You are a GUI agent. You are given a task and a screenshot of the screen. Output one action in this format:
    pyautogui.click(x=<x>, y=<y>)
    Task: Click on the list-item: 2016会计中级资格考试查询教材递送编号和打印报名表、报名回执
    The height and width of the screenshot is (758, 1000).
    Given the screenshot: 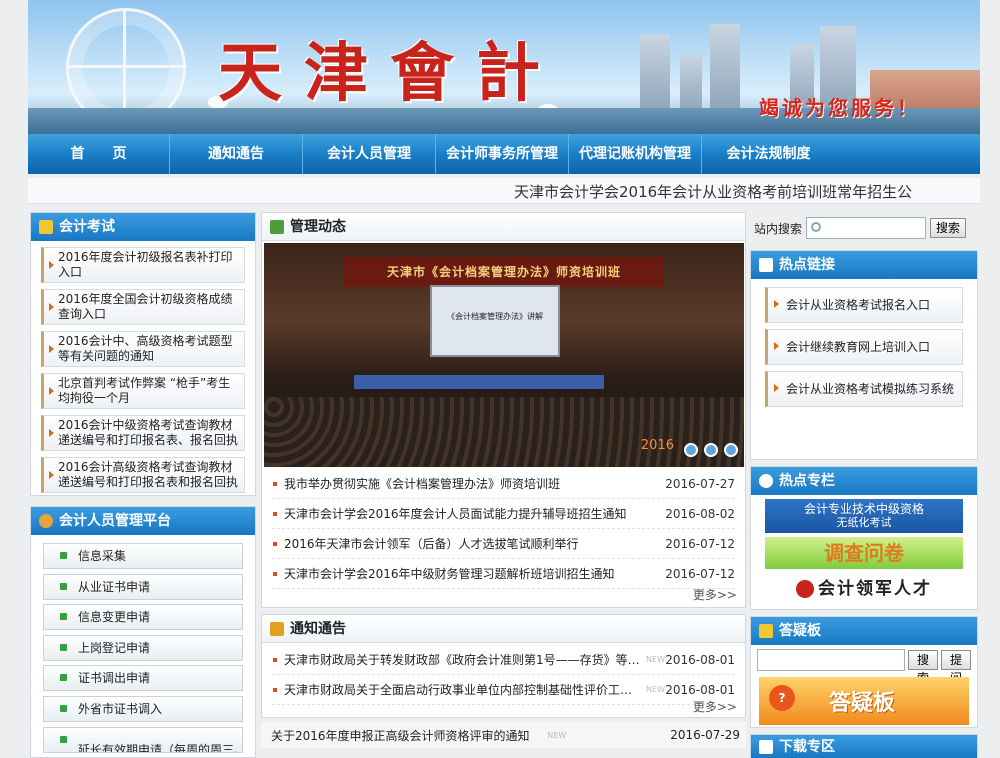 What is the action you would take?
    pyautogui.click(x=143, y=433)
    